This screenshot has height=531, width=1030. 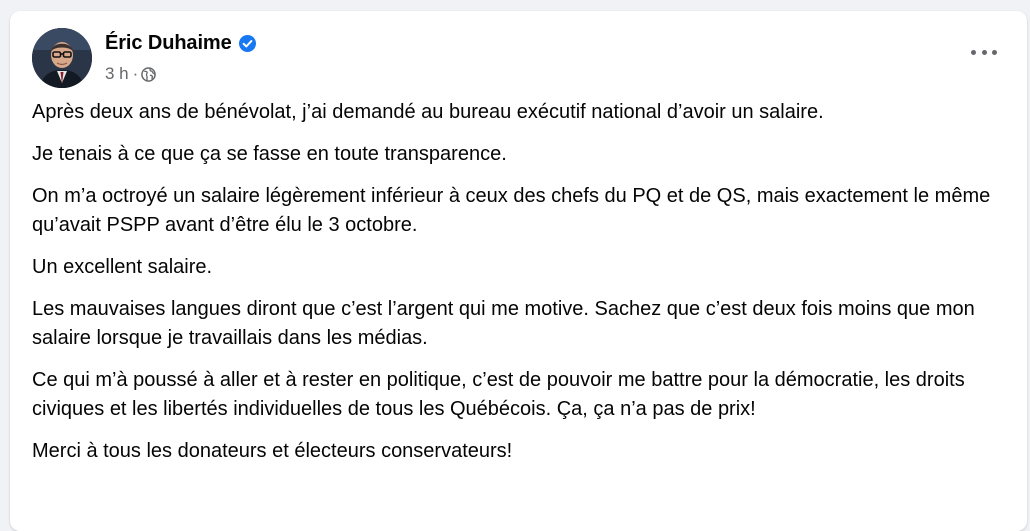 What do you see at coordinates (518, 51) in the screenshot?
I see `post-header: Éric Duhaime 3 h ·` at bounding box center [518, 51].